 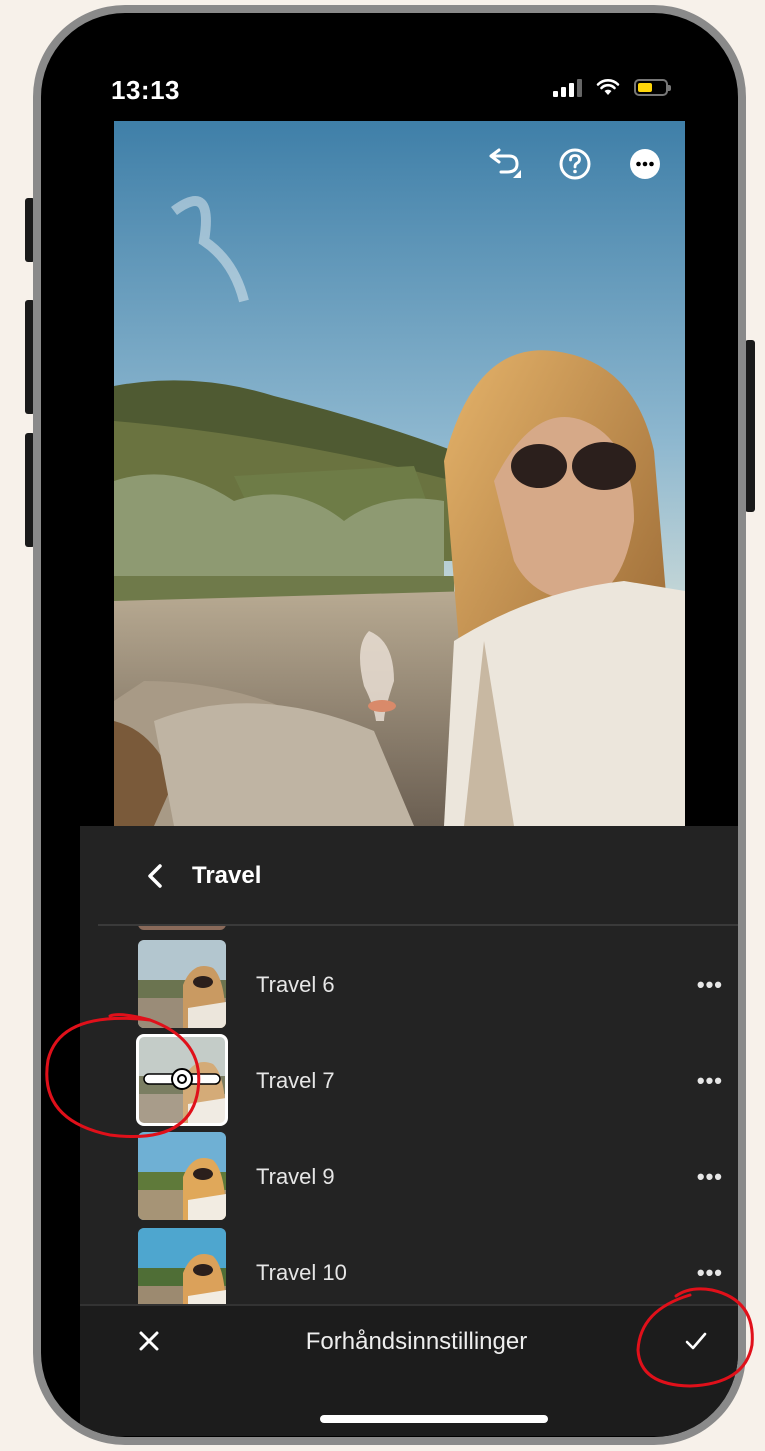 I want to click on help-button, so click(x=575, y=164).